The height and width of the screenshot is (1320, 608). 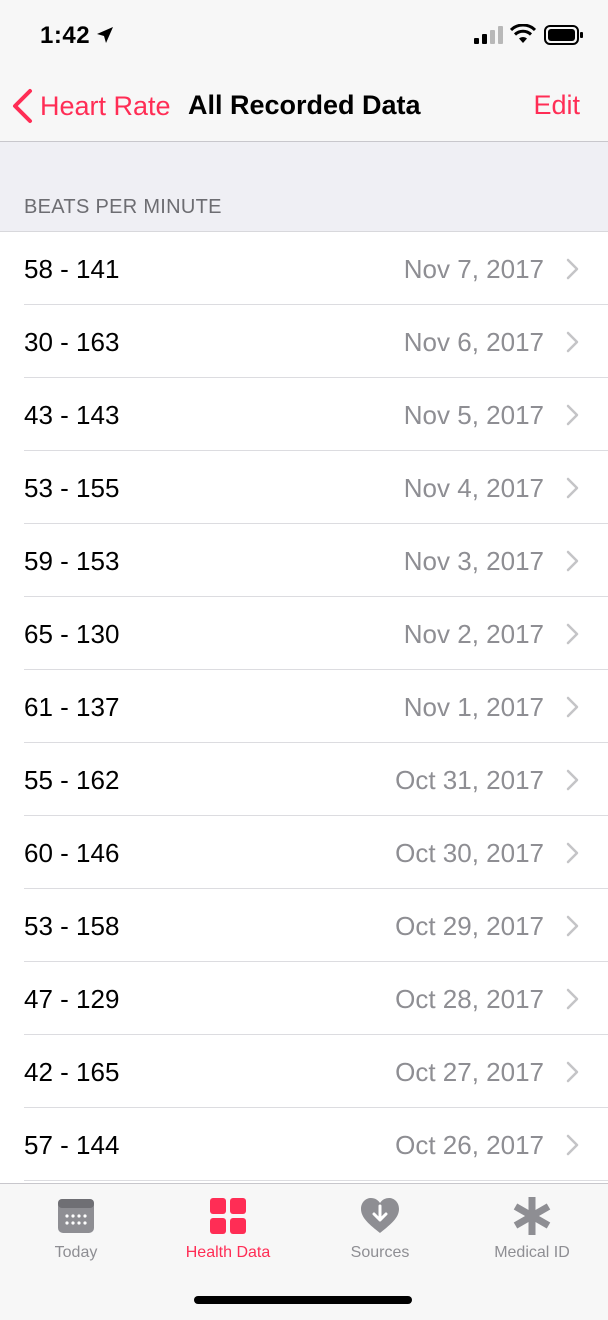 I want to click on cellular-signal-icon, so click(x=488, y=35).